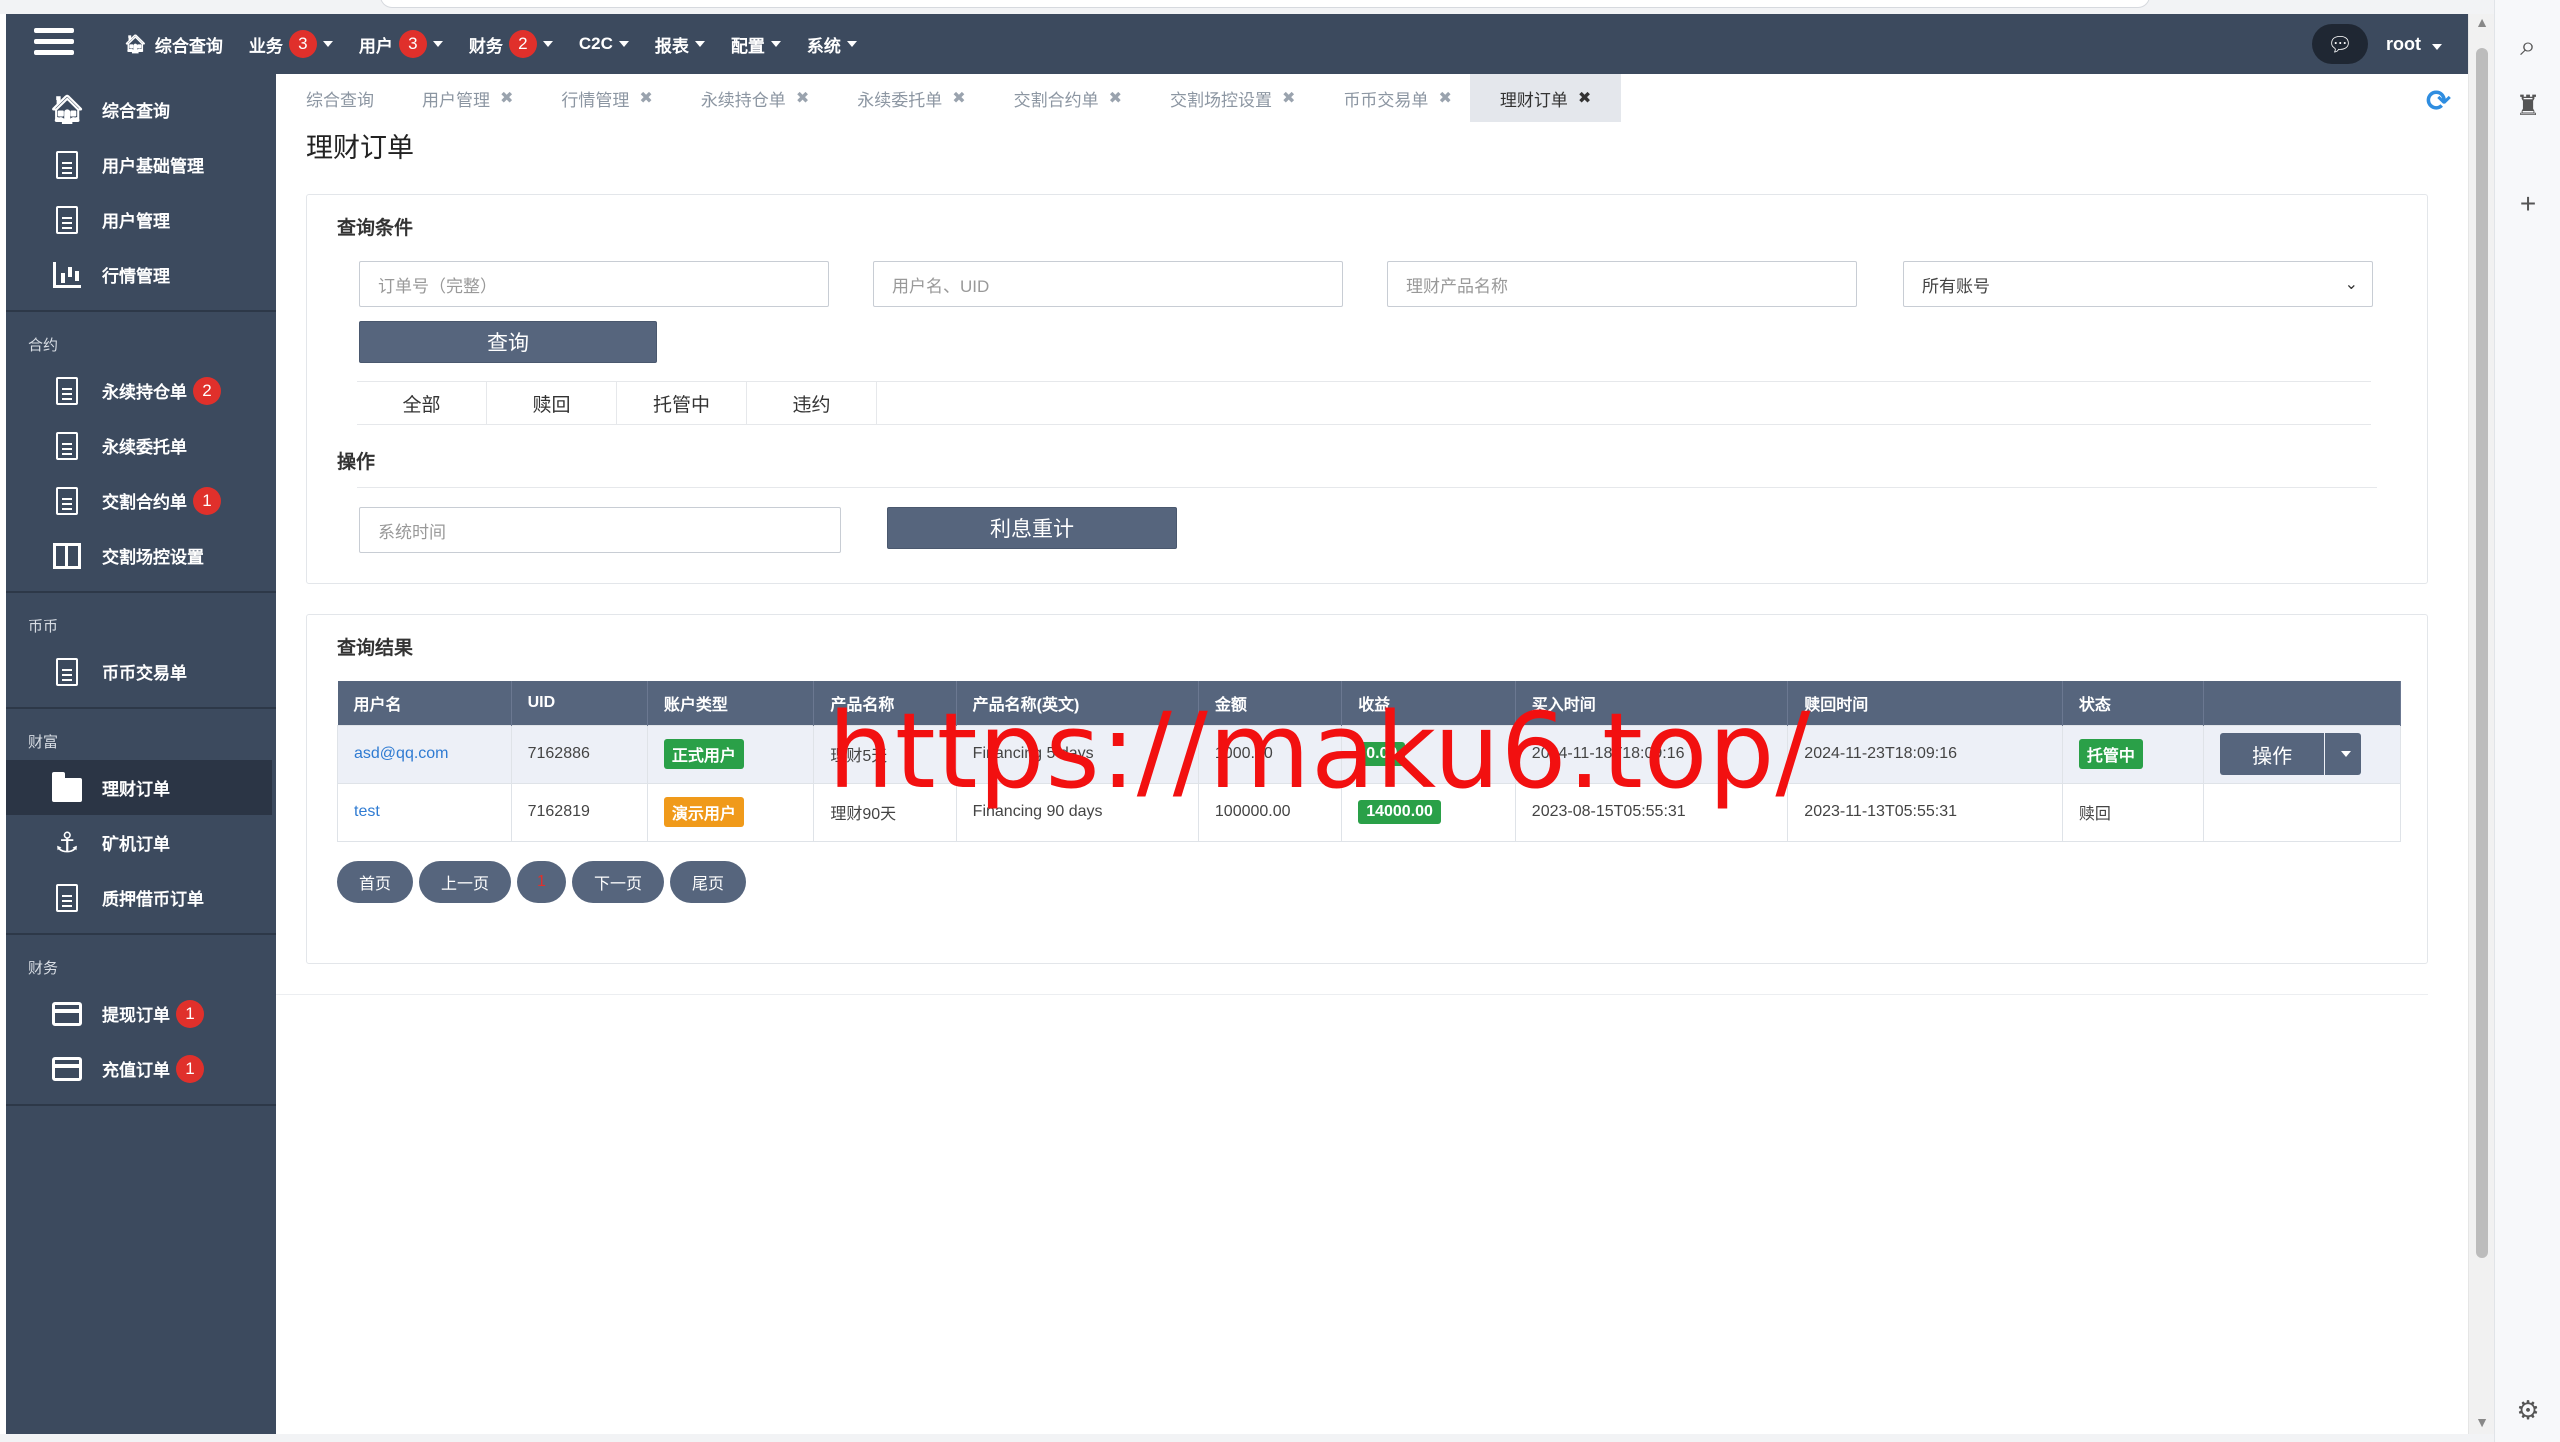 The image size is (2560, 1442). Describe the element at coordinates (2138, 284) in the screenshot. I see `account-select: 所有账号 ⌄` at that location.